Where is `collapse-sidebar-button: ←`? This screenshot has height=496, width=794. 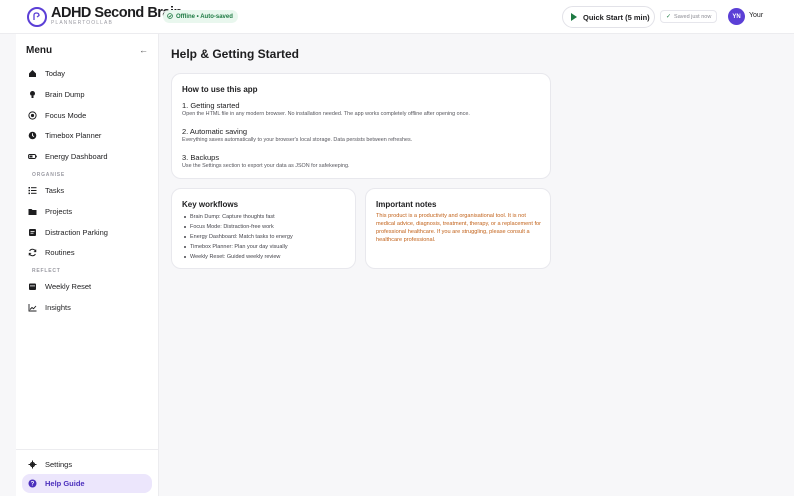
collapse-sidebar-button: ← is located at coordinates (143, 50).